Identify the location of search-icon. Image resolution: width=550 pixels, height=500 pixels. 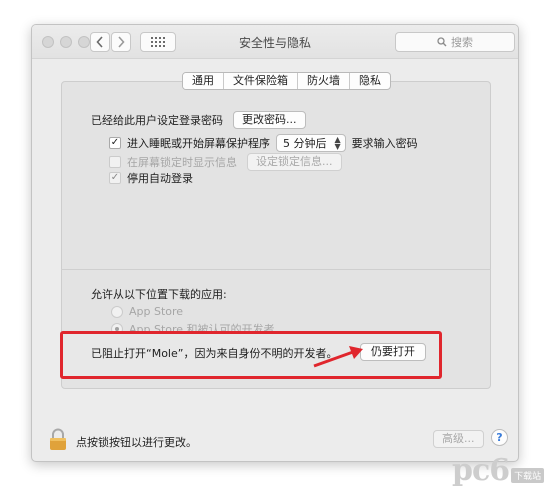
(442, 42).